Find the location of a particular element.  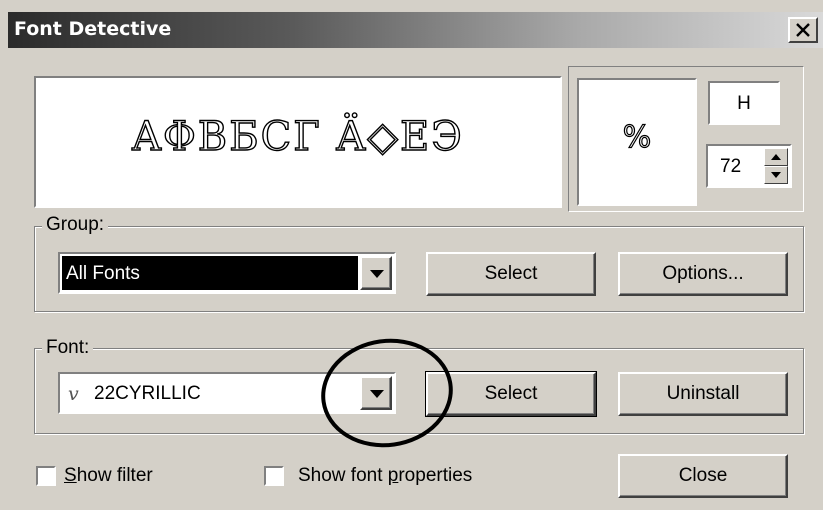

group-dropdown: All Fonts is located at coordinates (227, 273).